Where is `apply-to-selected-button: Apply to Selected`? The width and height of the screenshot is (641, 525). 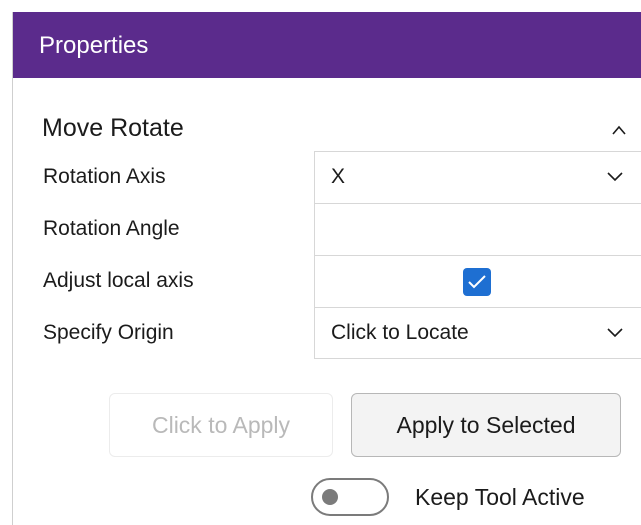 apply-to-selected-button: Apply to Selected is located at coordinates (486, 425).